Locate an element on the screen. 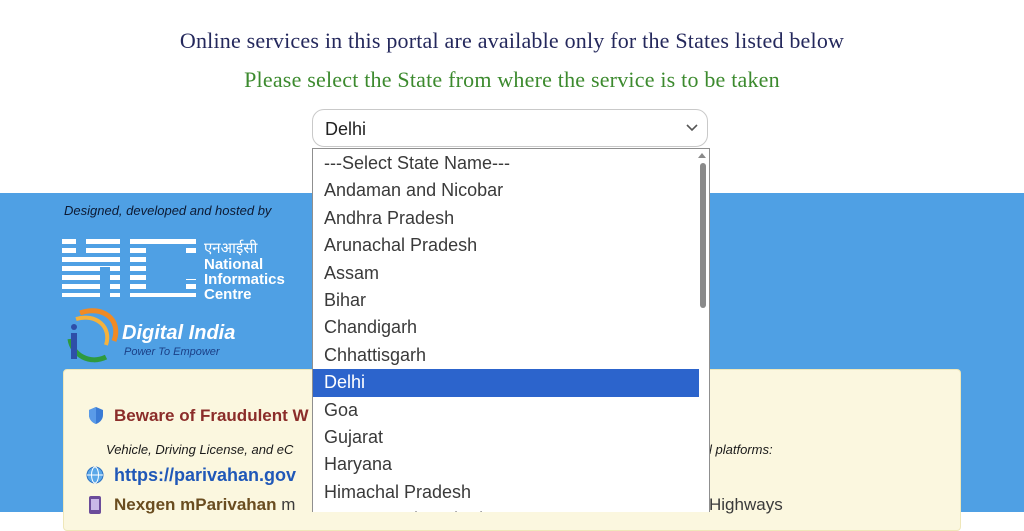  fraud-warning-info-tail: l platforms: is located at coordinates (741, 449).